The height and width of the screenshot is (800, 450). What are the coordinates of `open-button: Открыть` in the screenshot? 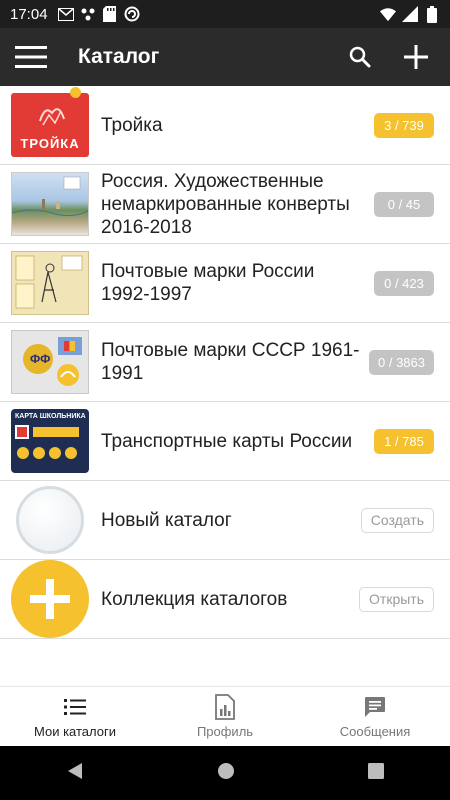 It's located at (396, 599).